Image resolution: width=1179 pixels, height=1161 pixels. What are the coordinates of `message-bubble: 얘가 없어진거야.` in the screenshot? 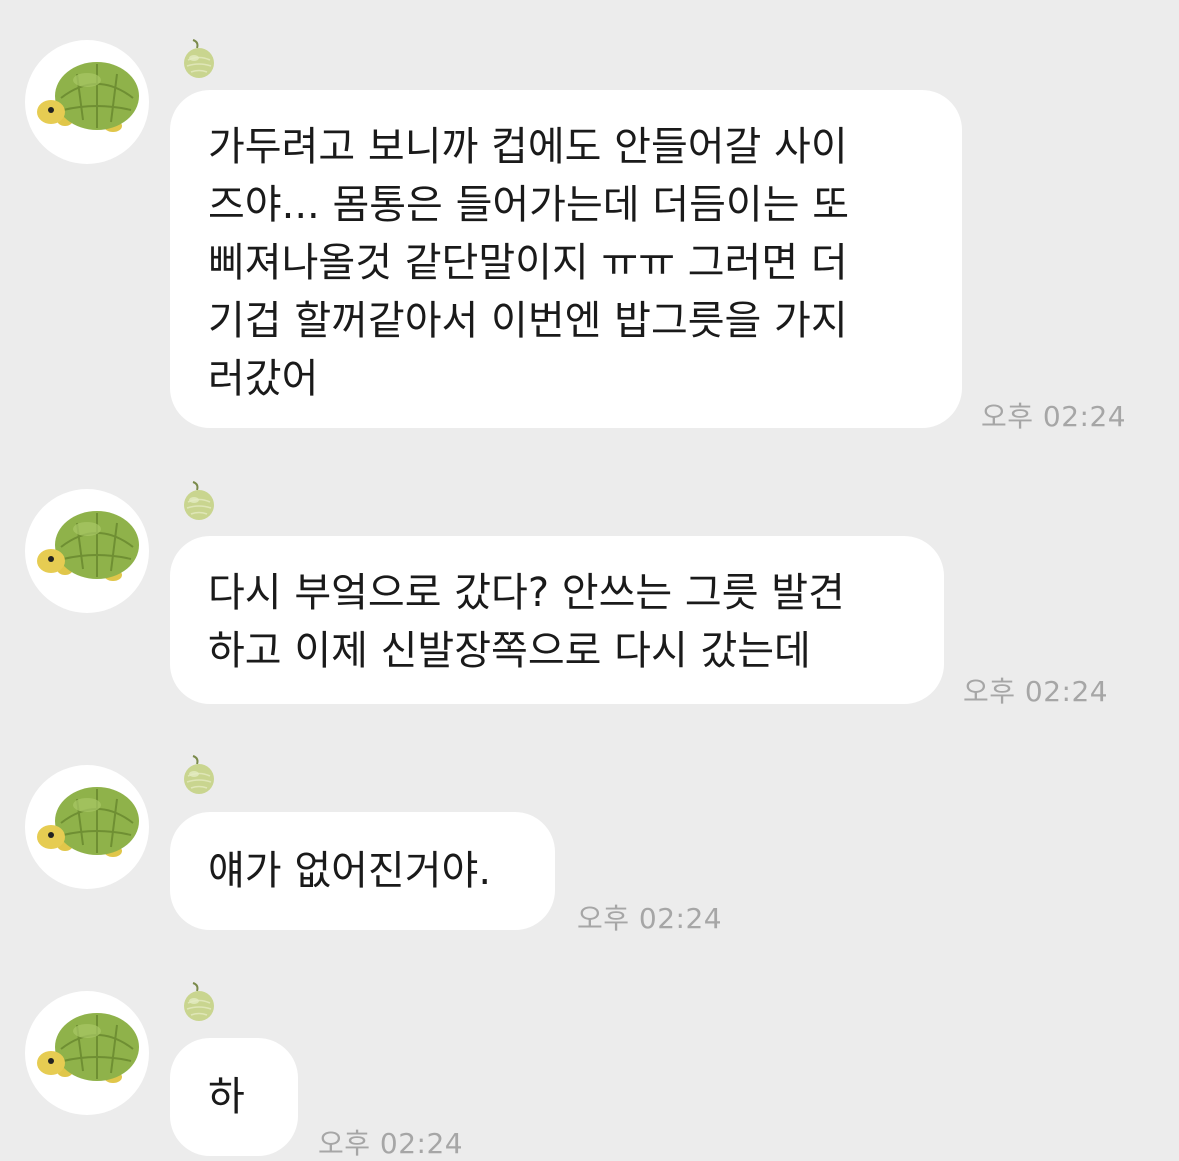 It's located at (362, 871).